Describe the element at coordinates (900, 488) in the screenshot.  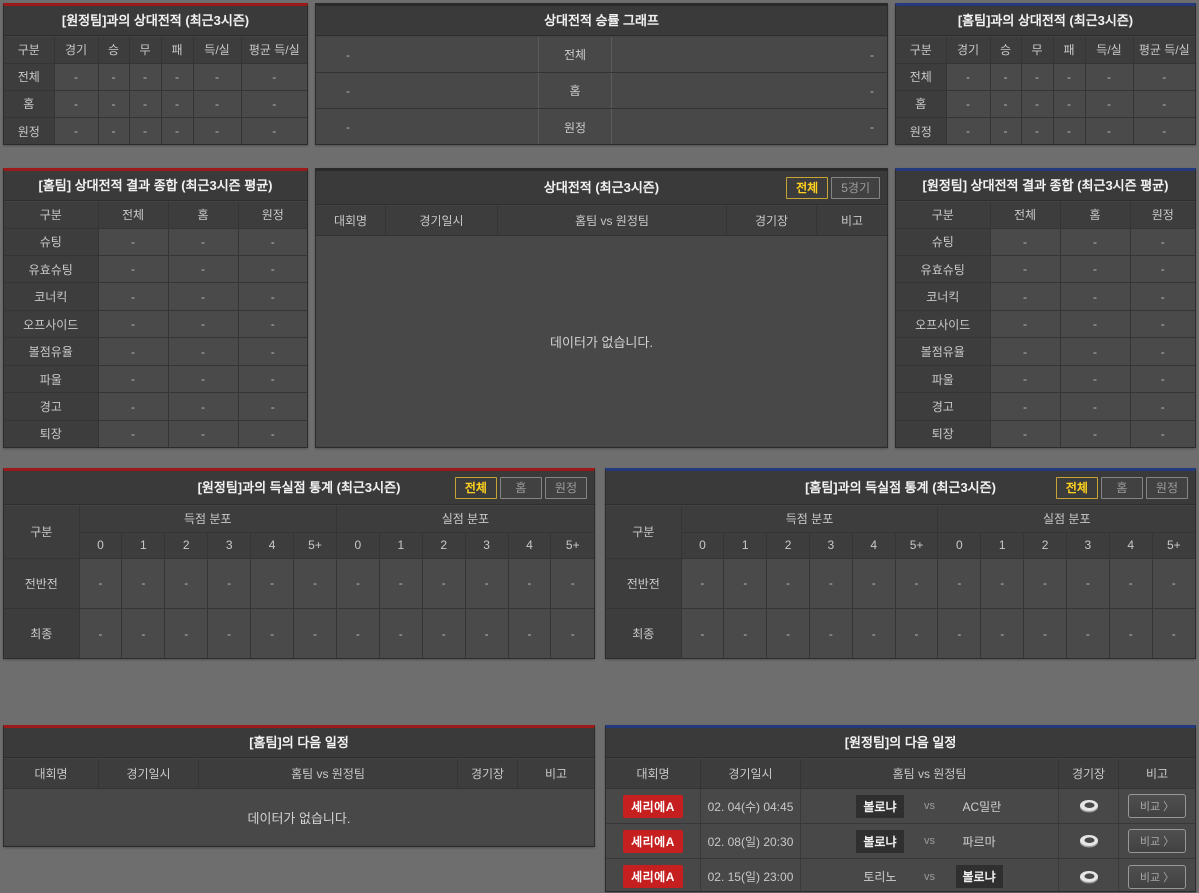
I see `panel-title: [홈팀]과의 득실점 통계 (최근3시즌) 전체 홈 원정` at that location.